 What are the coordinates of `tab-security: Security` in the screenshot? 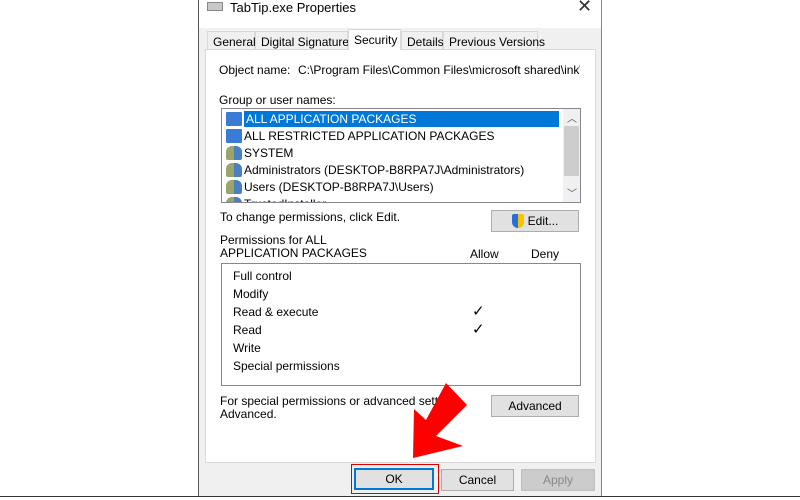 It's located at (374, 39).